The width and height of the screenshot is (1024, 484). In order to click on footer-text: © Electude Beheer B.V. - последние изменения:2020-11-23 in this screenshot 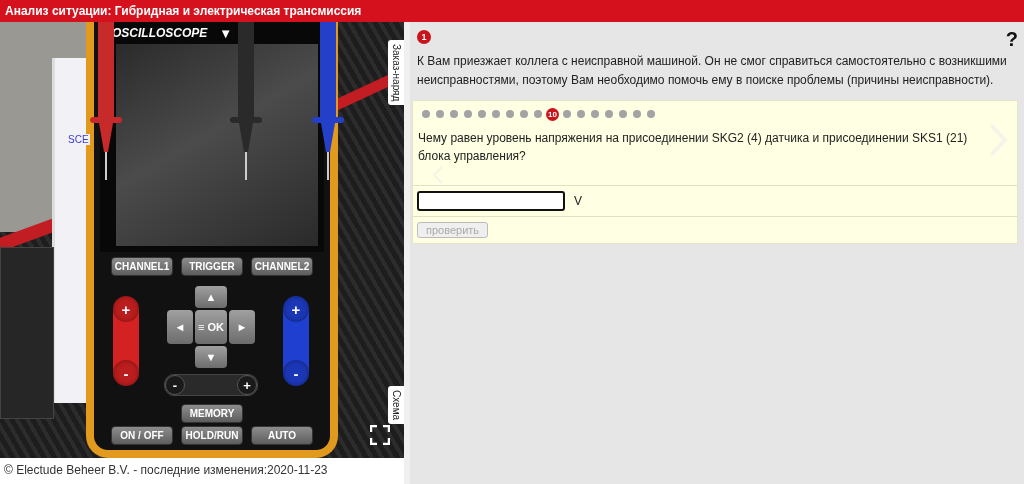, I will do `click(166, 469)`.